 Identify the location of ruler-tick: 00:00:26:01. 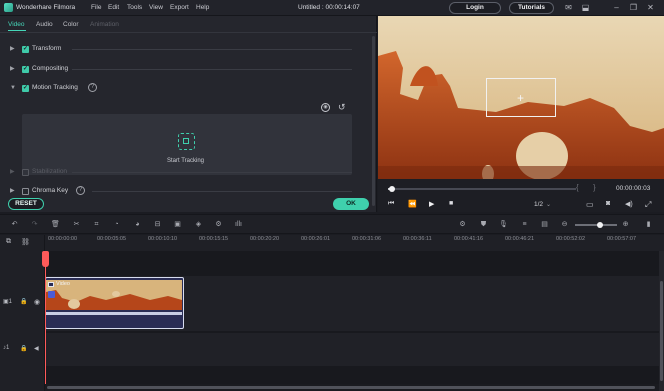
(316, 239).